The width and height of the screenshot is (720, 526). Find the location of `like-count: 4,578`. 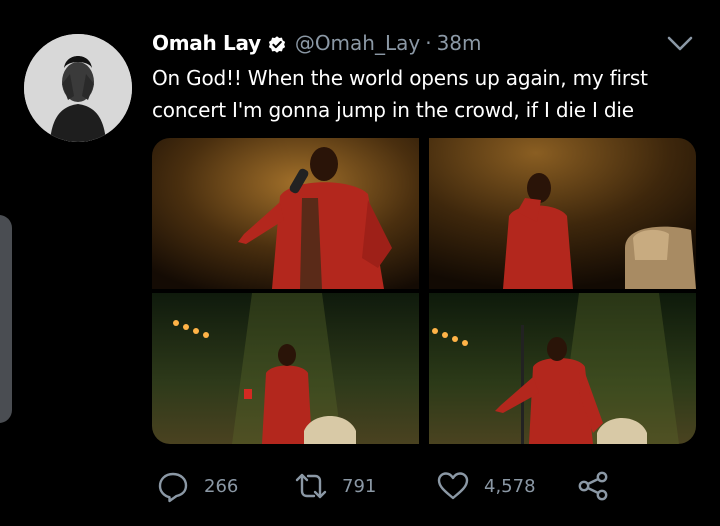

like-count: 4,578 is located at coordinates (510, 486).